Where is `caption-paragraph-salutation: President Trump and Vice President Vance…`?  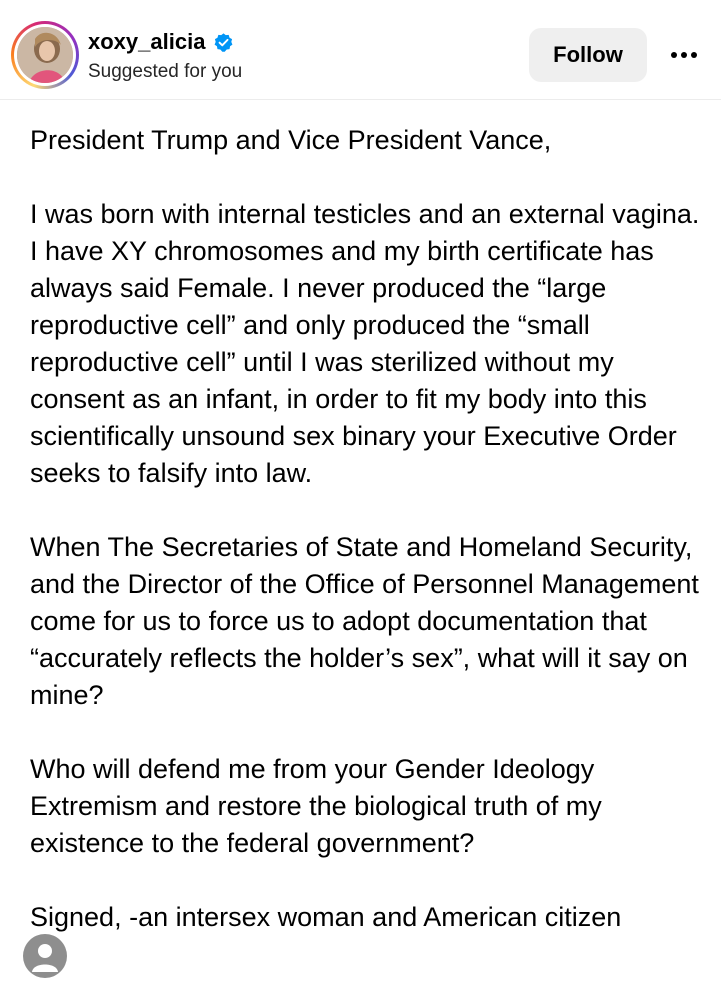
caption-paragraph-salutation: President Trump and Vice President Vance… is located at coordinates (291, 140).